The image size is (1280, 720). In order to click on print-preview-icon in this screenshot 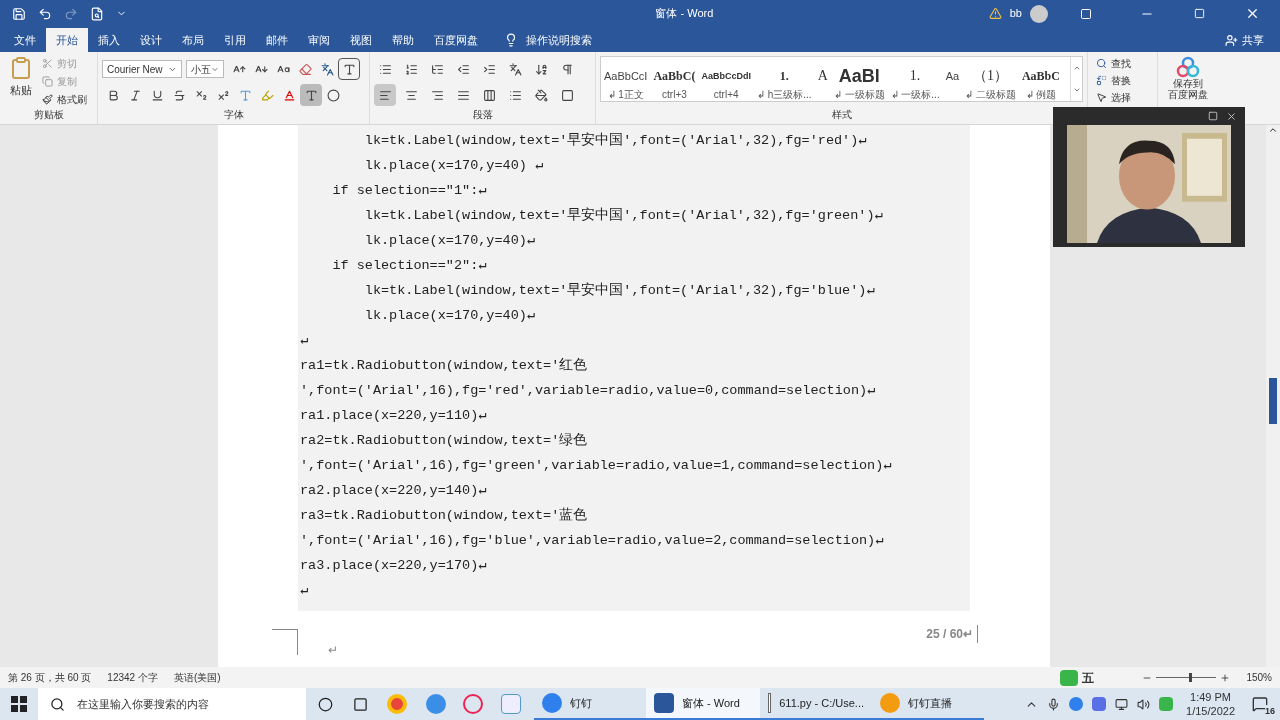, I will do `click(97, 13)`.